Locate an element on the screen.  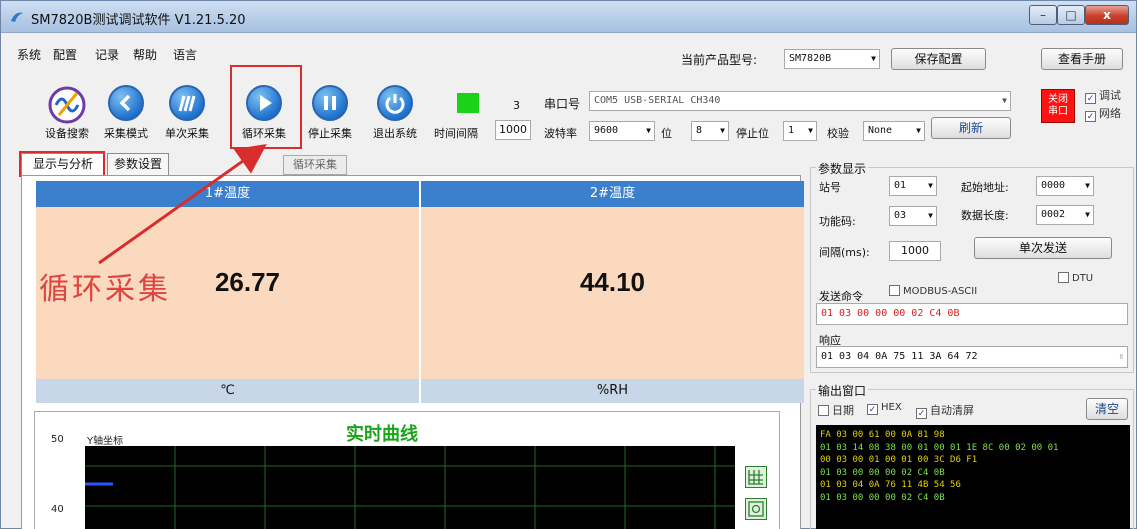
modbus-ascii-checkbox: MODBUS-ASCII is located at coordinates (933, 291).